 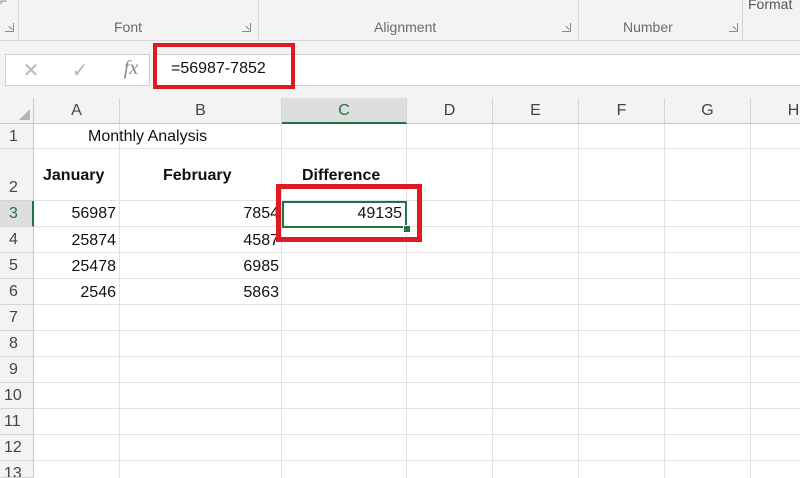 I want to click on enter-icon: ✓, so click(x=80, y=70).